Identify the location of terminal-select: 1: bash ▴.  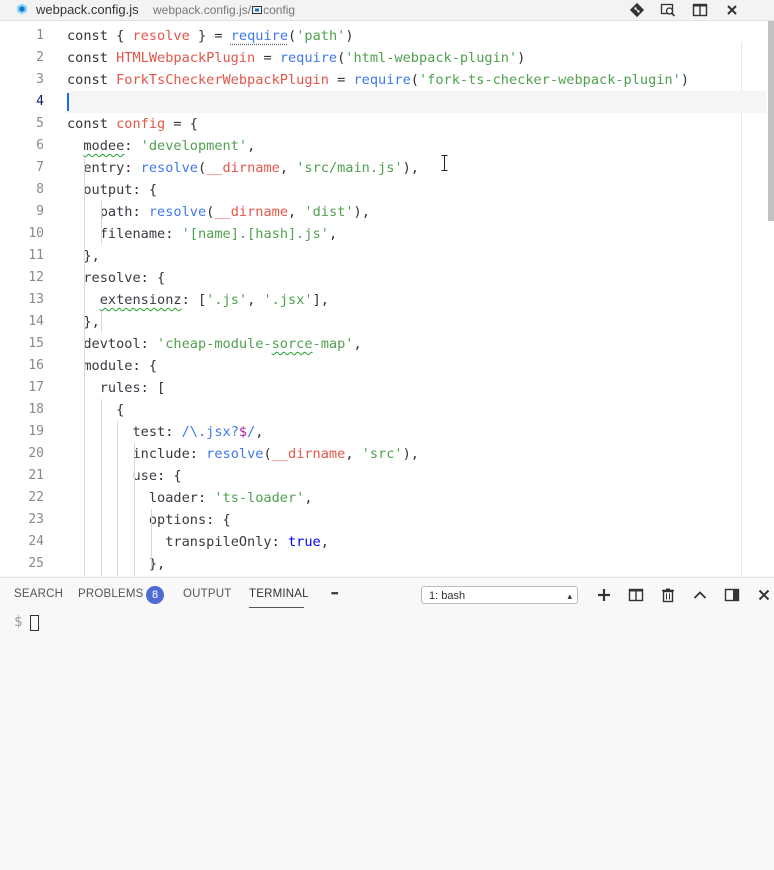
(499, 595).